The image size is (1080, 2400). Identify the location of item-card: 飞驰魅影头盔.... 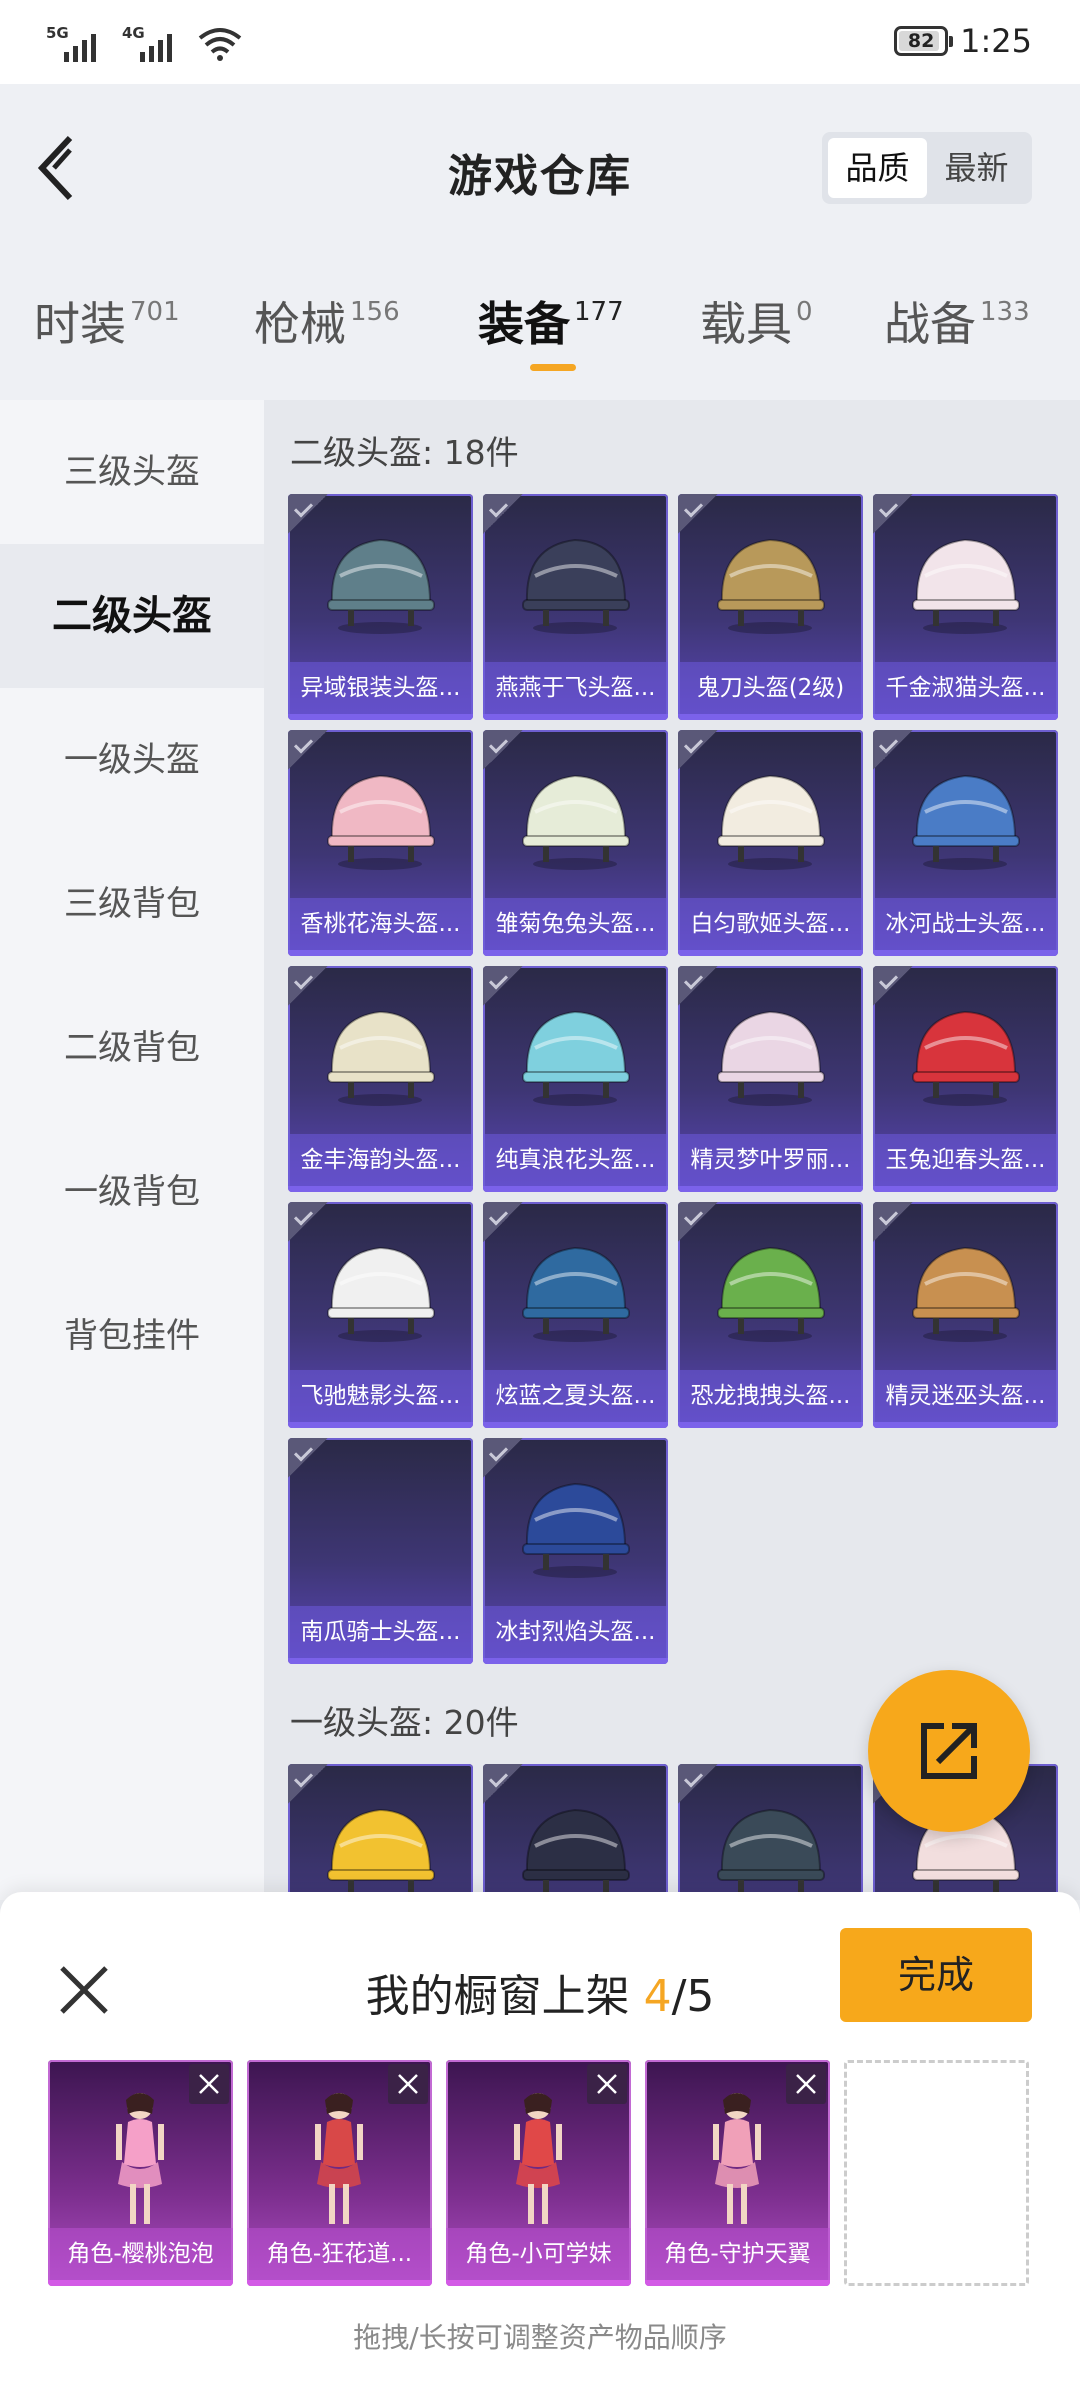
(380, 1315).